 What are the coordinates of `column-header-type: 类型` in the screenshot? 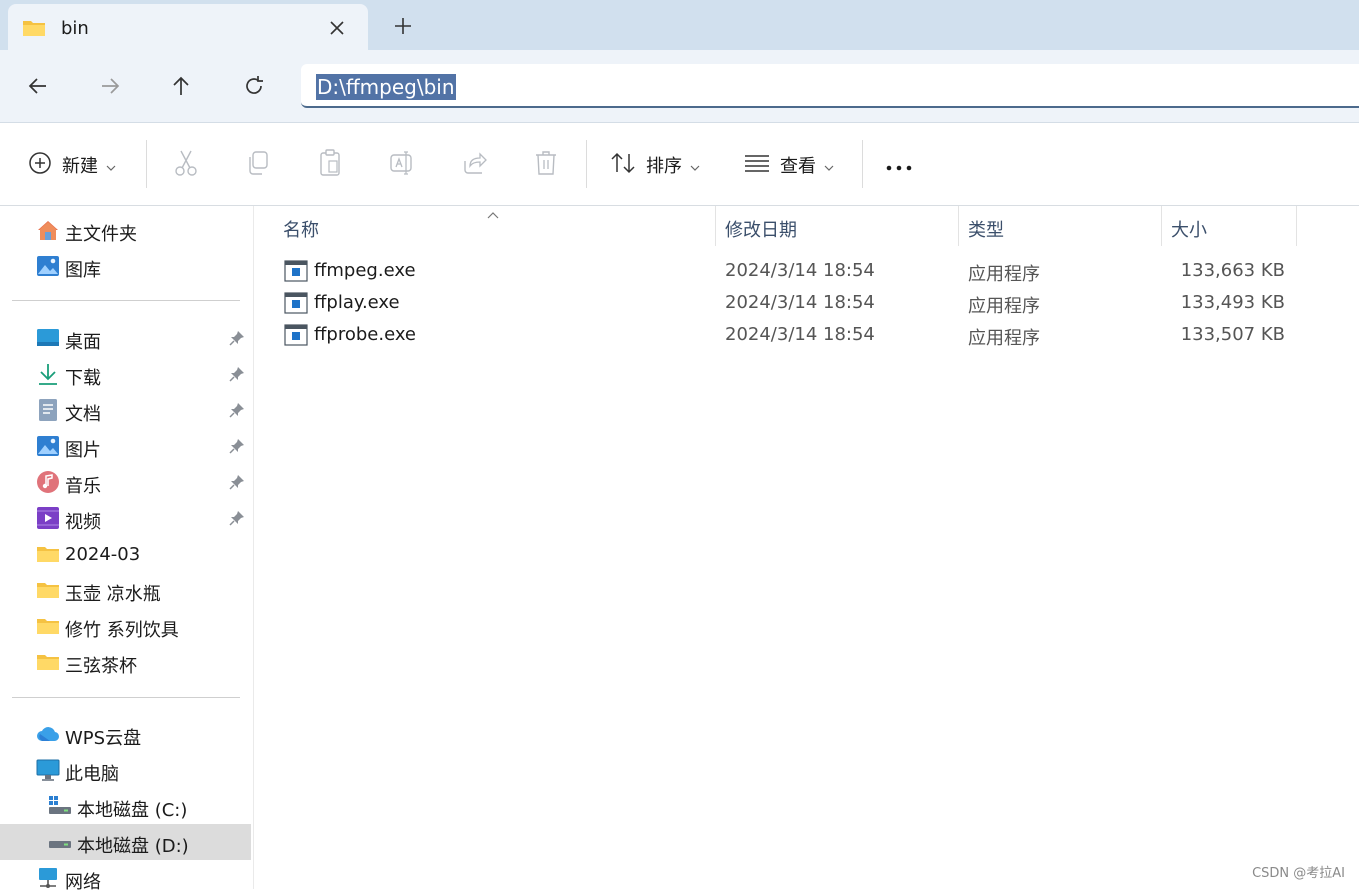 It's located at (986, 229).